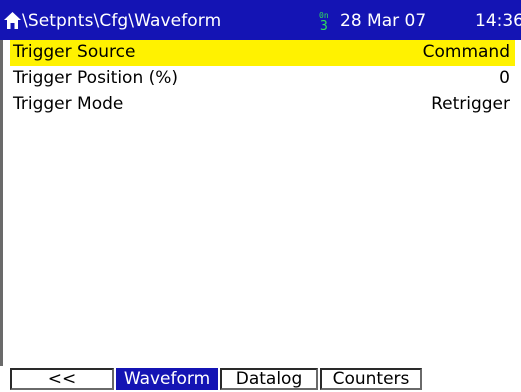  Describe the element at coordinates (262, 105) in the screenshot. I see `setting-row-trigger-mode: Trigger Mode Retrigger` at that location.